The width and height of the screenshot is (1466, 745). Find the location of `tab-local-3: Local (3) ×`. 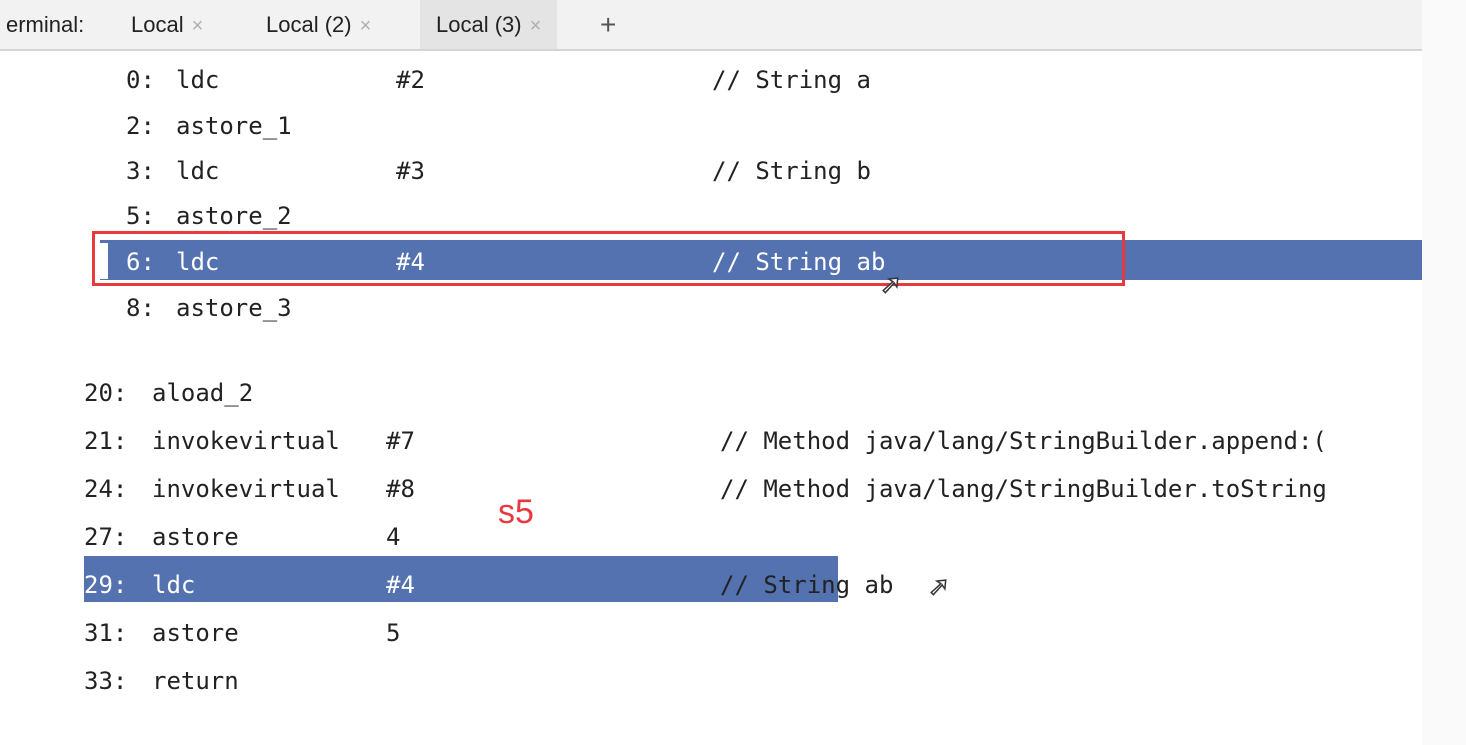

tab-local-3: Local (3) × is located at coordinates (489, 24).